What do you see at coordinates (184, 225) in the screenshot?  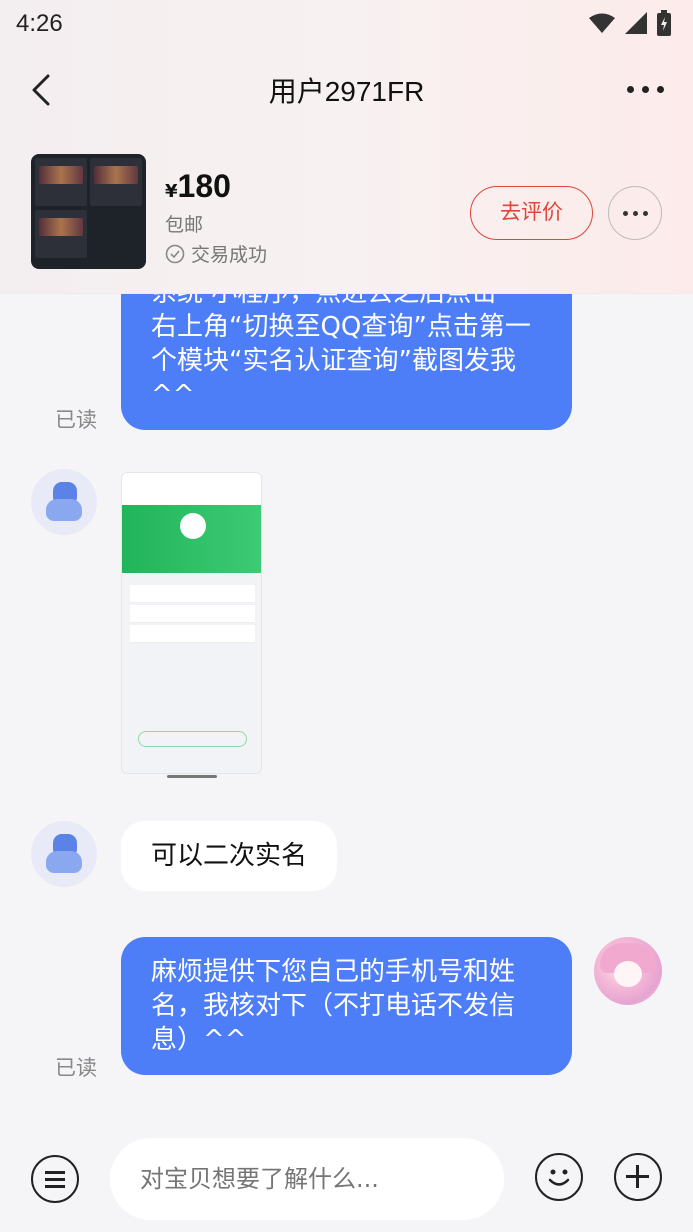 I see `shipping-label: 包邮` at bounding box center [184, 225].